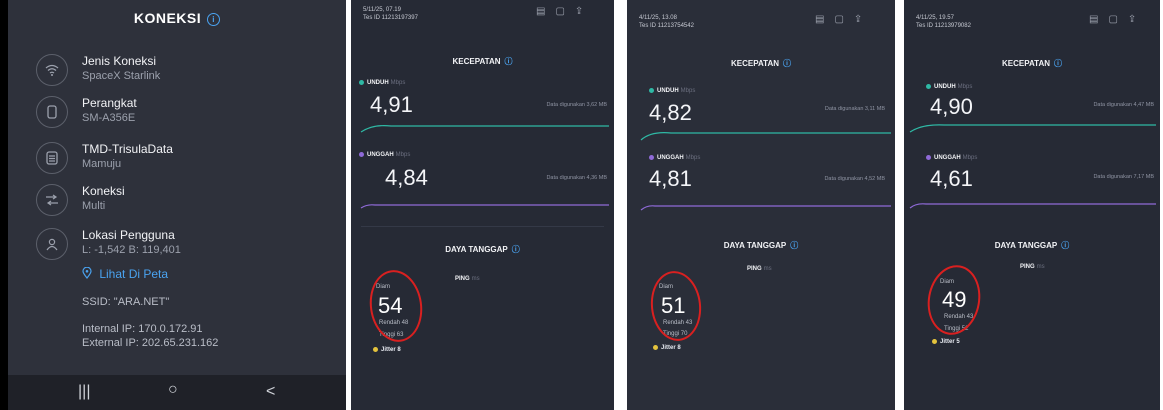 The height and width of the screenshot is (410, 1163). Describe the element at coordinates (142, 329) in the screenshot. I see `internal-ip-text: Internal IP: 170.0.172.91` at that location.